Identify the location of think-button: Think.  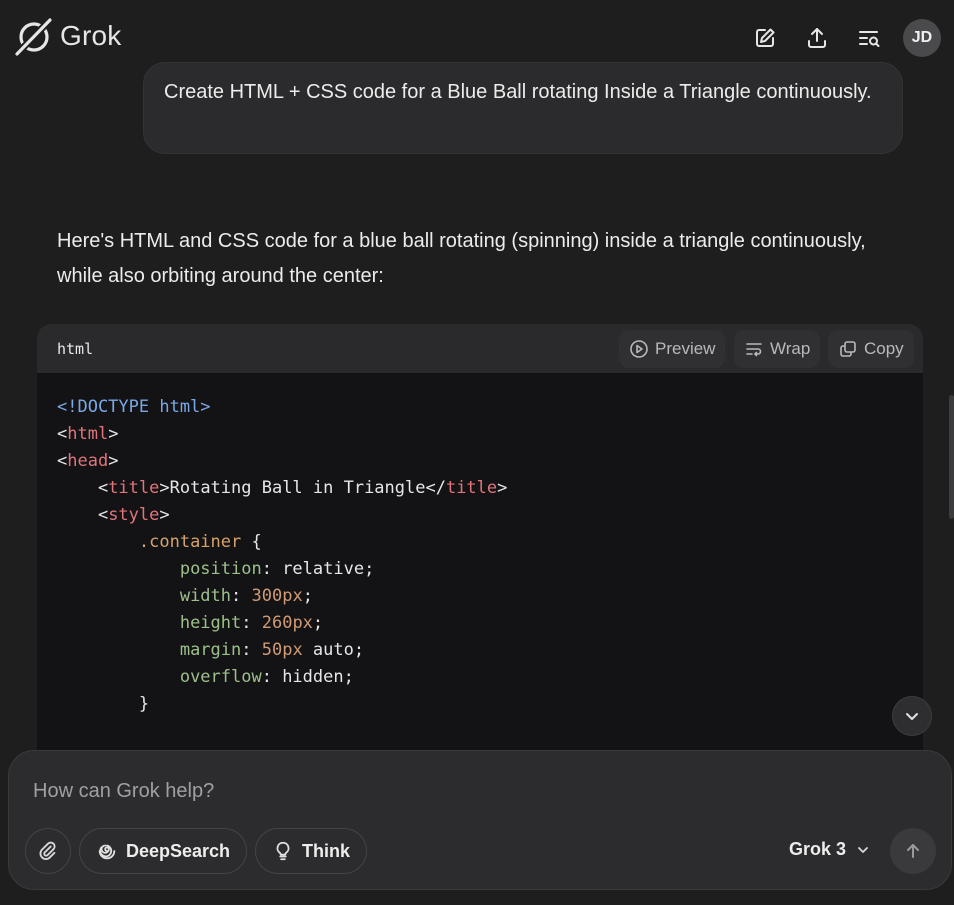
(311, 851).